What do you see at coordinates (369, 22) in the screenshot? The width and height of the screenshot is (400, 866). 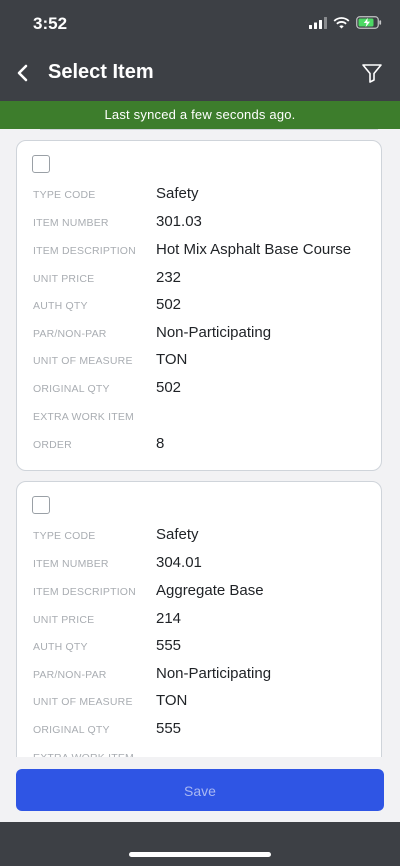 I see `battery-charging-icon` at bounding box center [369, 22].